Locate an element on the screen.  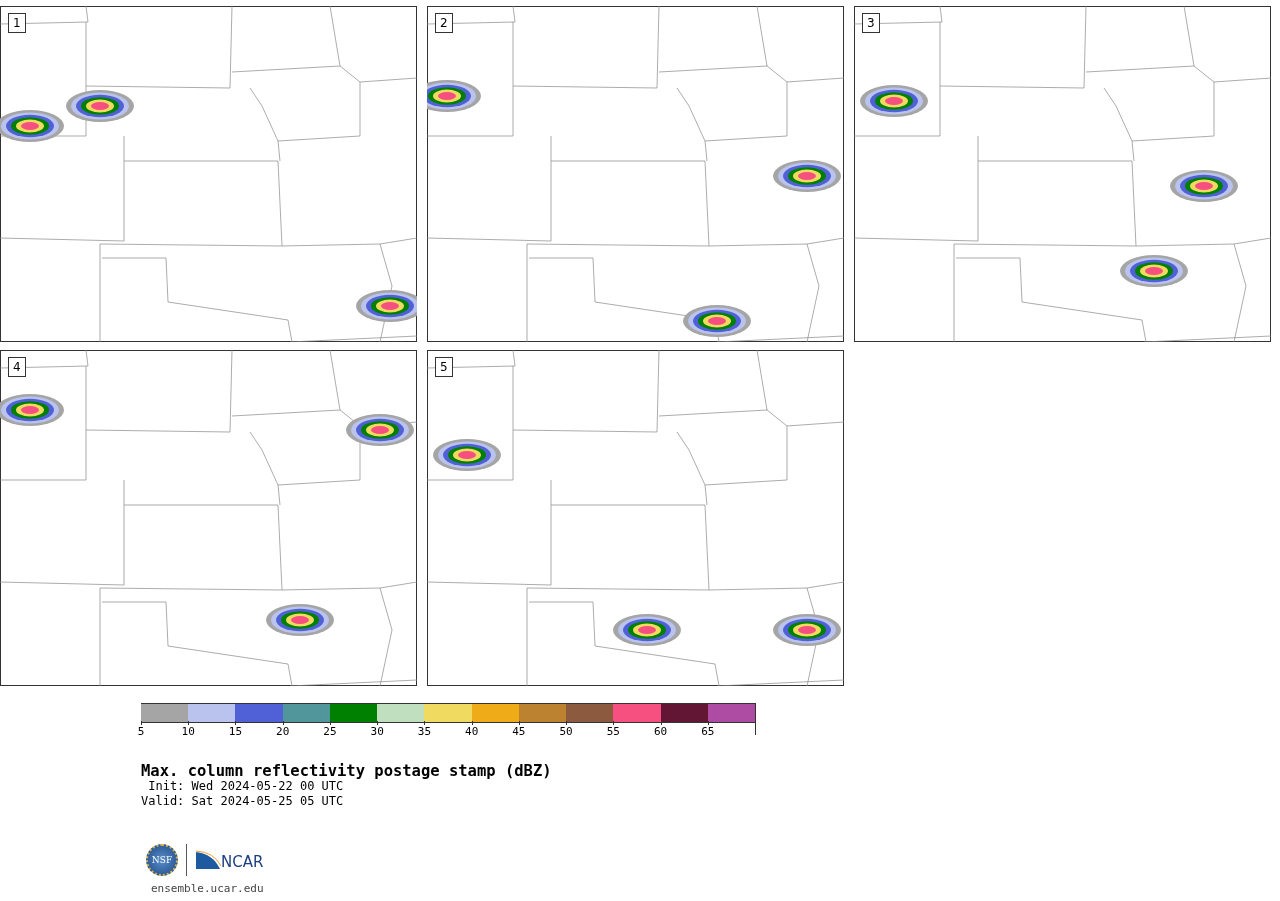
nsf-logo: NSF is located at coordinates (162, 860).